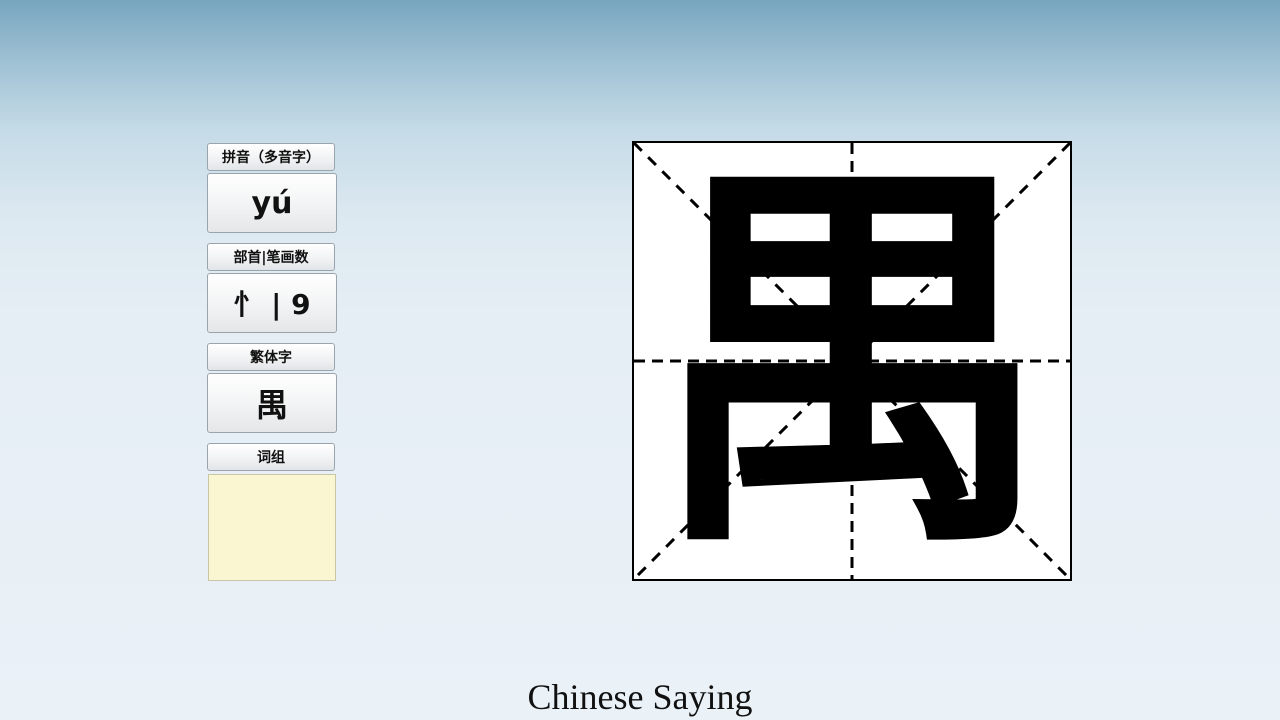  What do you see at coordinates (272, 403) in the screenshot?
I see `traditional-value: 禺` at bounding box center [272, 403].